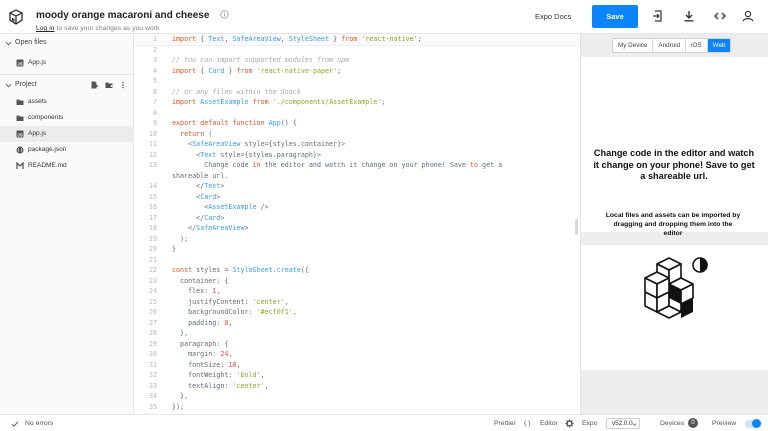  I want to click on code-line: 31 fontSize: 18,, so click(357, 365).